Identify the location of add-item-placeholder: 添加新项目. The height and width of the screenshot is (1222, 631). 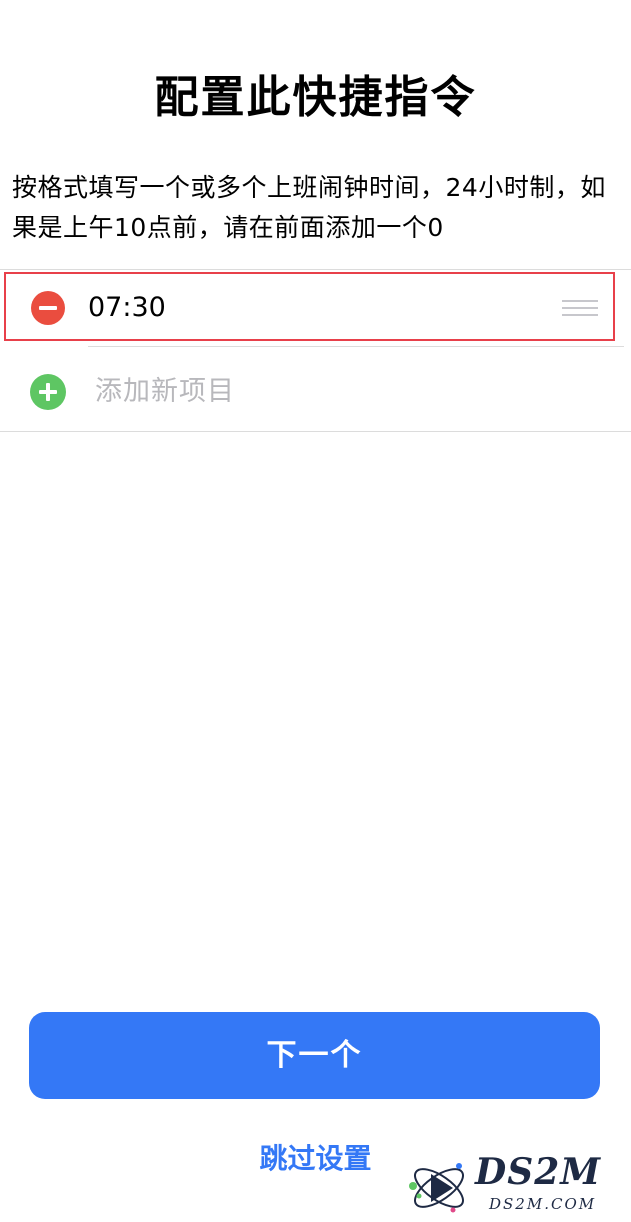
(165, 392).